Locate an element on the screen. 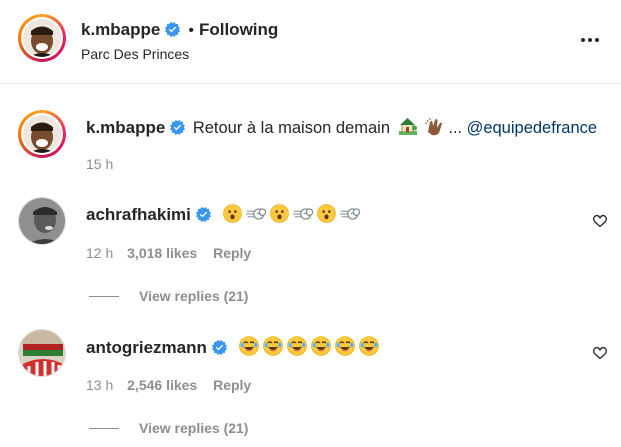  caption-username: k.mbappe is located at coordinates (125, 127).